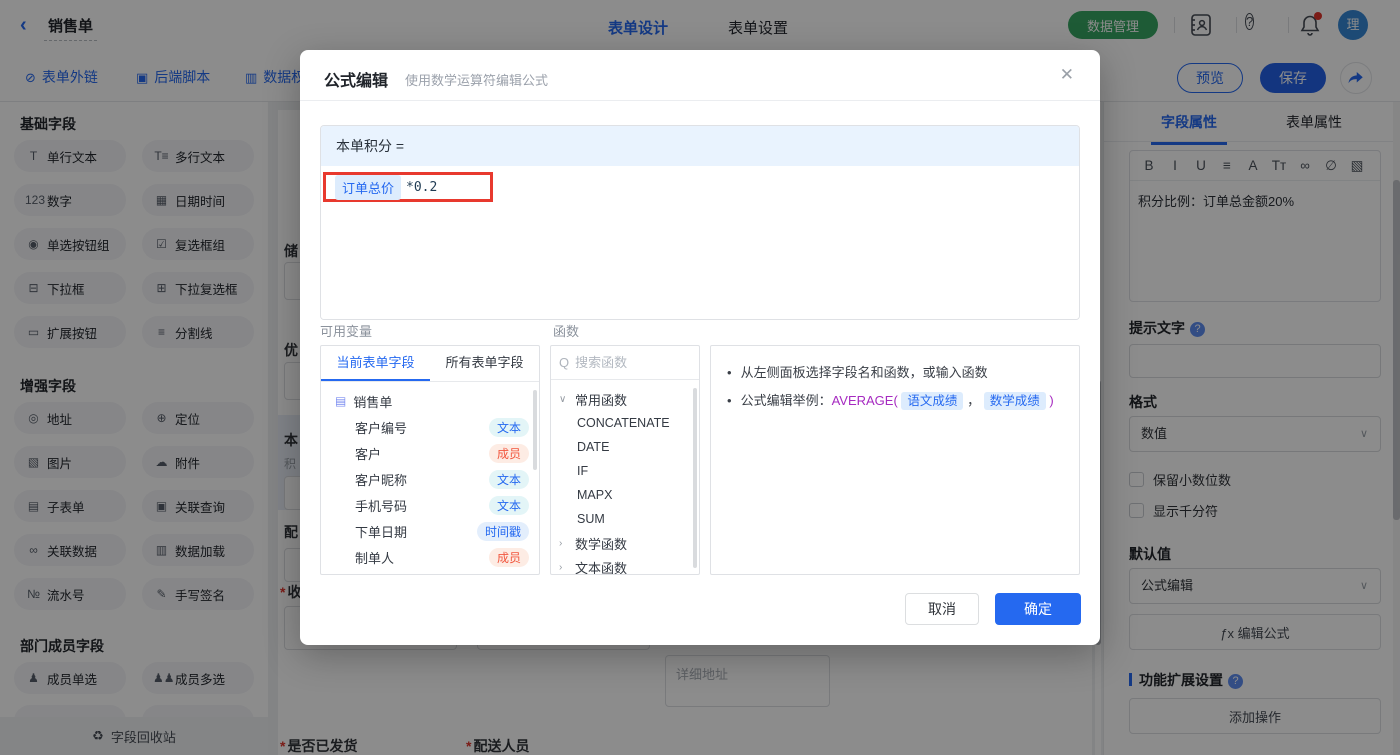 This screenshot has height=755, width=1400. Describe the element at coordinates (484, 363) in the screenshot. I see `tab-all-form-fields: 所有表单字段` at that location.